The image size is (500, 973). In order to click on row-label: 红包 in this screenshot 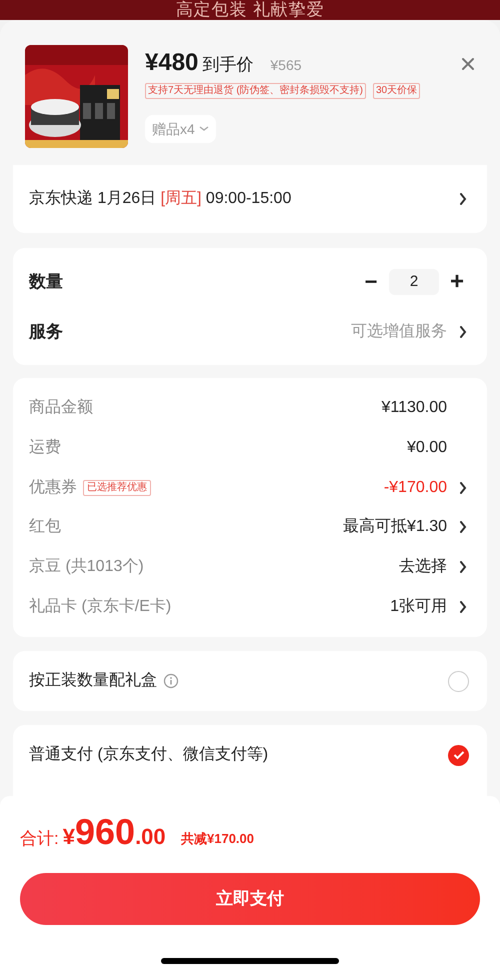, I will do `click(45, 527)`.